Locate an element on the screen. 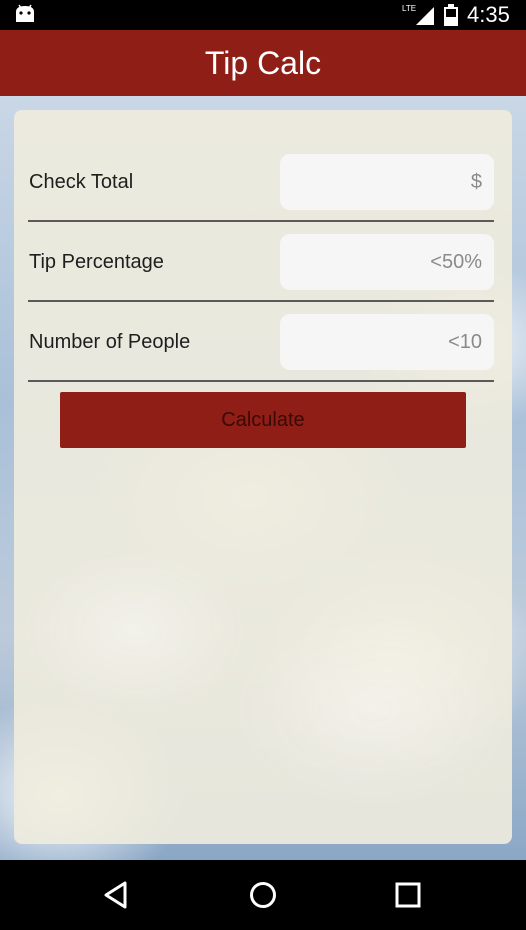  tip-percentage-row: Tip Percentage is located at coordinates (261, 262).